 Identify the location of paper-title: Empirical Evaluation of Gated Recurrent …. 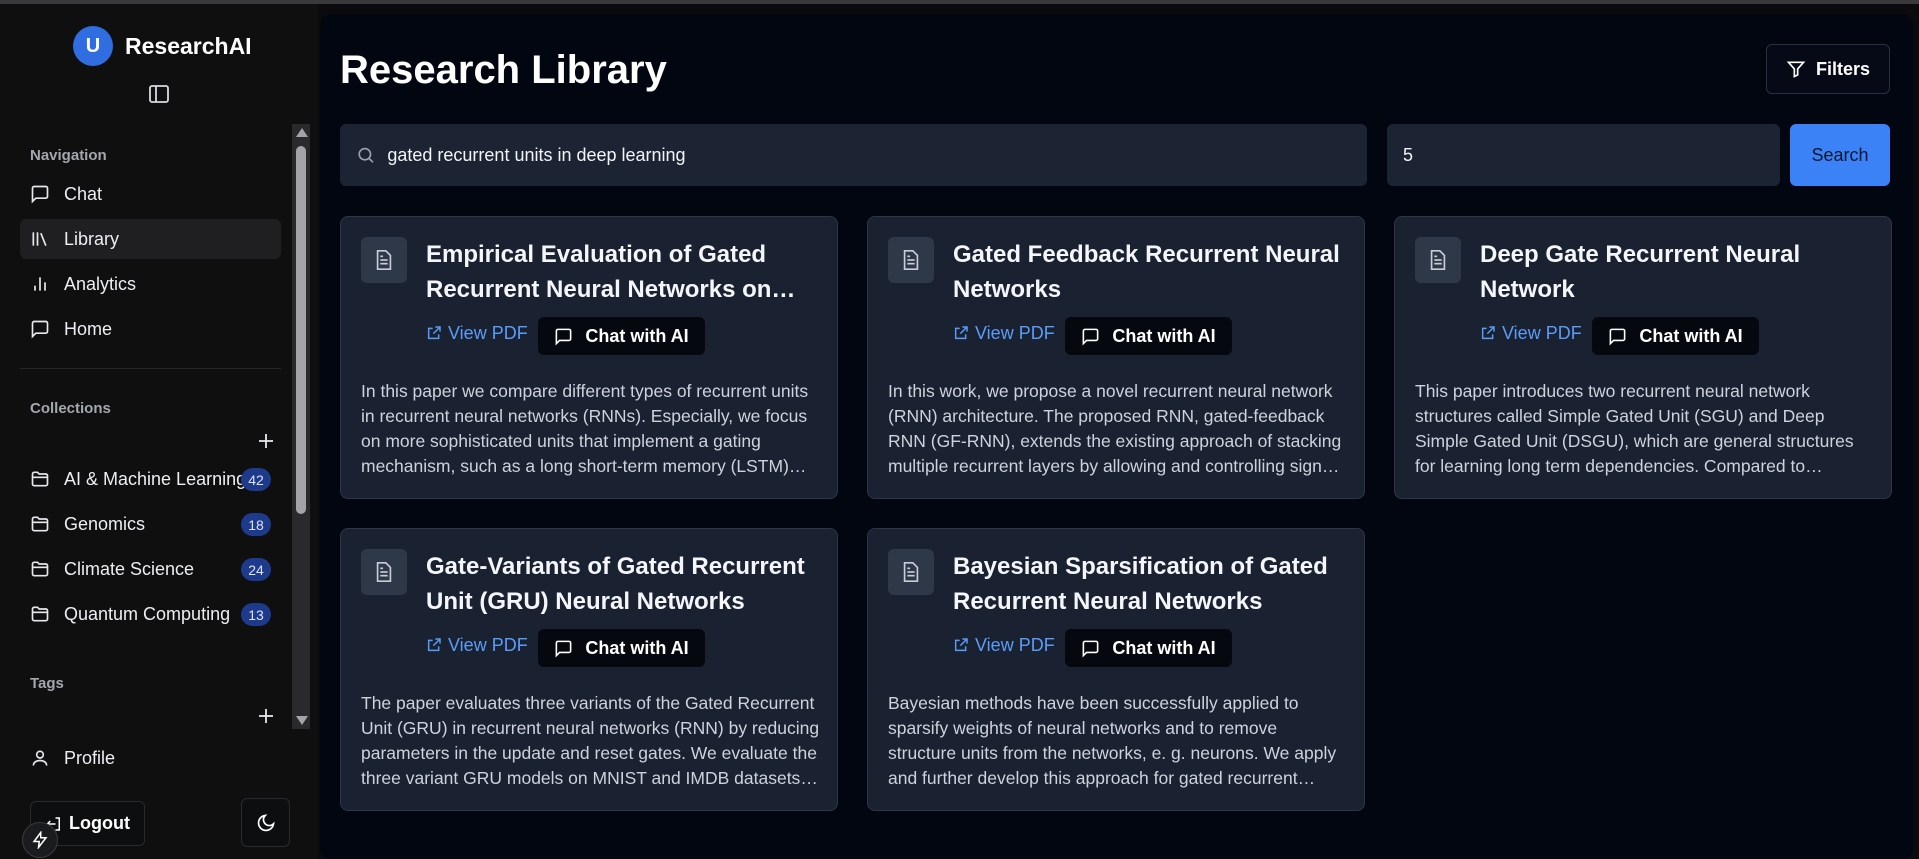
(621, 272).